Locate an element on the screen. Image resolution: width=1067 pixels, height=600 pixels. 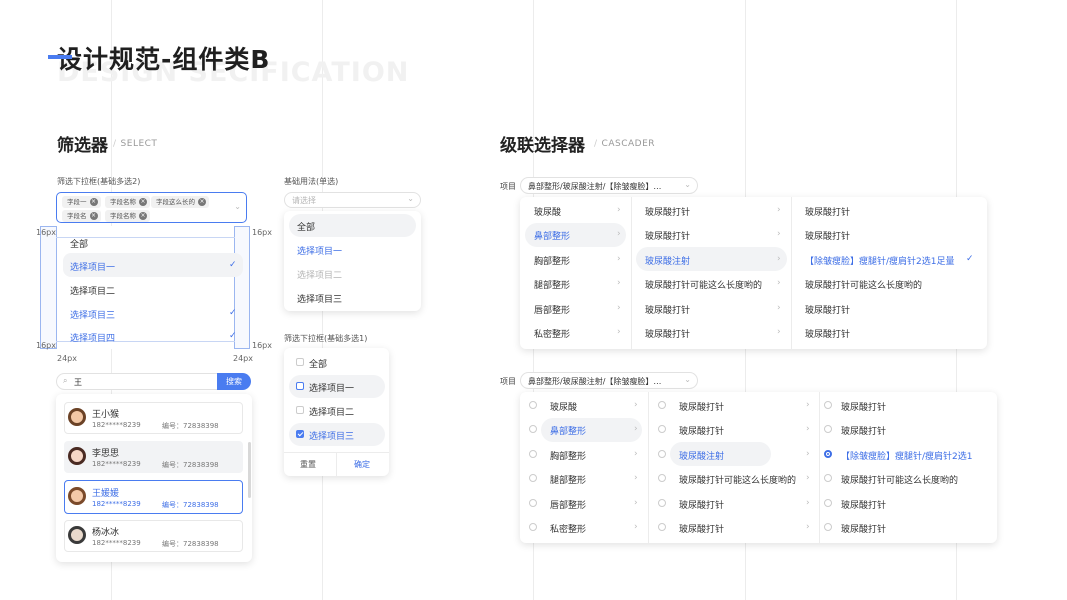
user-code: 编号：72838398 is located at coordinates (190, 426).